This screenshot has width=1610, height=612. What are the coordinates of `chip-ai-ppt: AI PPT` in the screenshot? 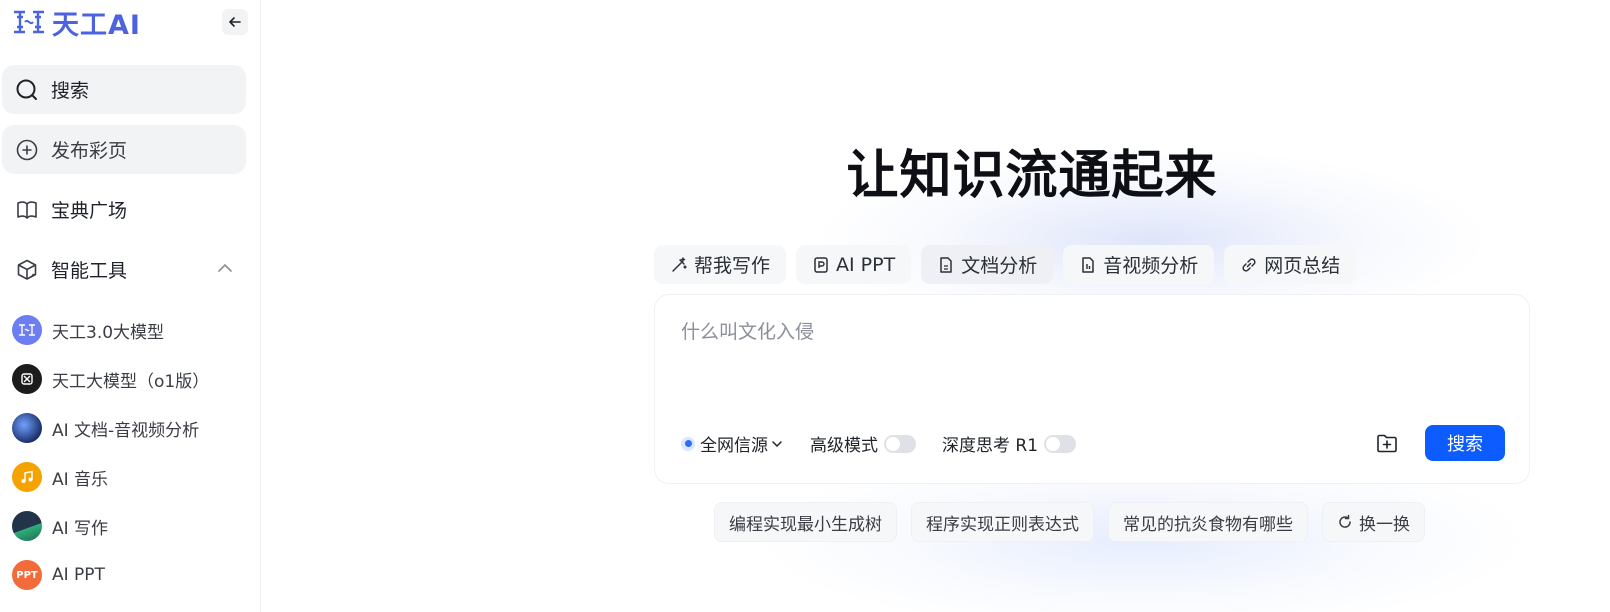 It's located at (854, 264).